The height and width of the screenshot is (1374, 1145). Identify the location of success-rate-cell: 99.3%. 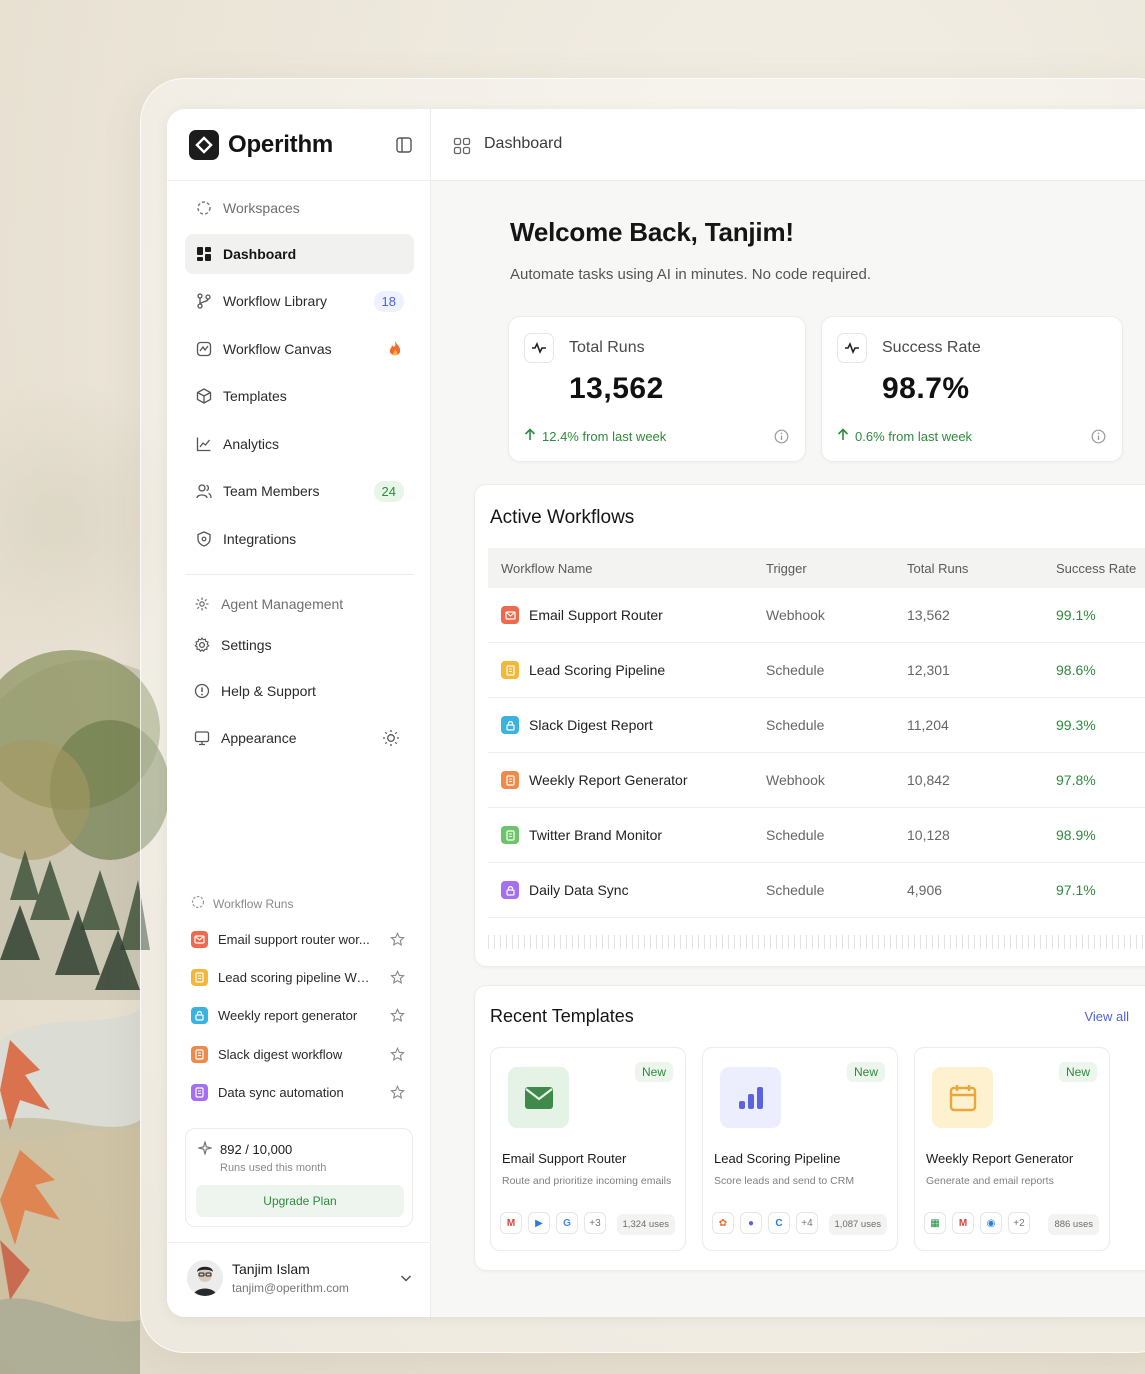
(1076, 725).